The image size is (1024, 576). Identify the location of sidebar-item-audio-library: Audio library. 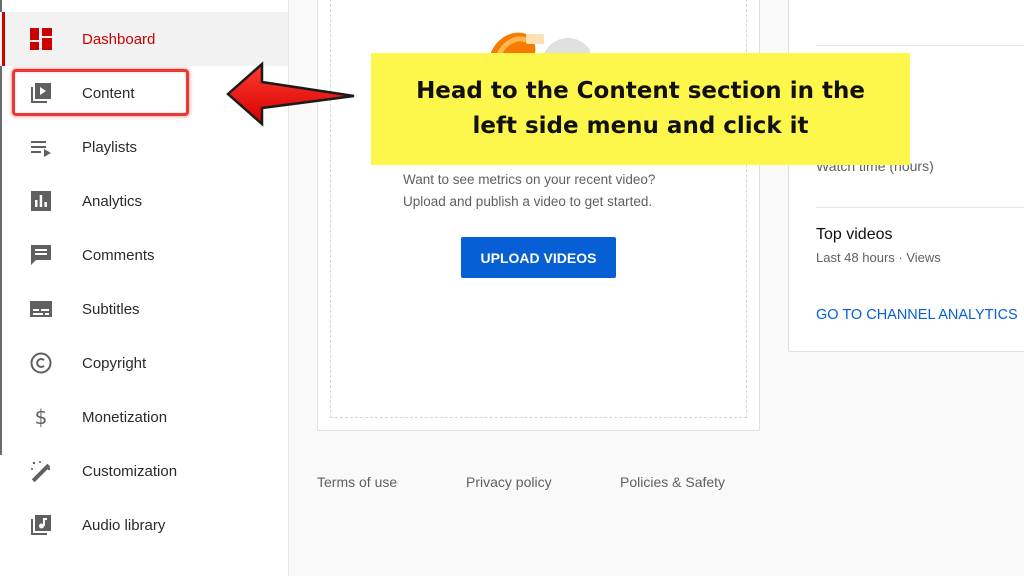
(144, 525).